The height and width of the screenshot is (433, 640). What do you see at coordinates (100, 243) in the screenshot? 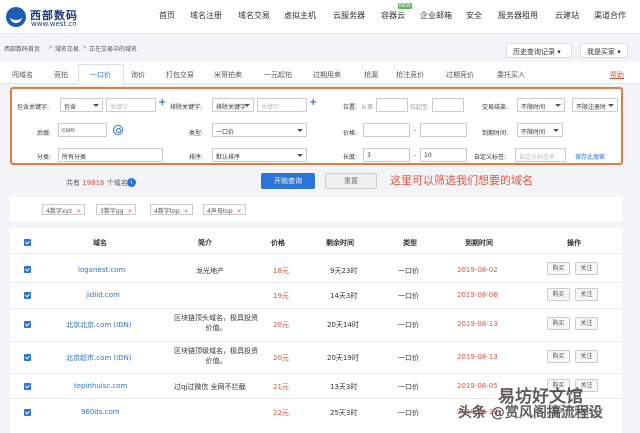
I see `col-domain: 域名` at bounding box center [100, 243].